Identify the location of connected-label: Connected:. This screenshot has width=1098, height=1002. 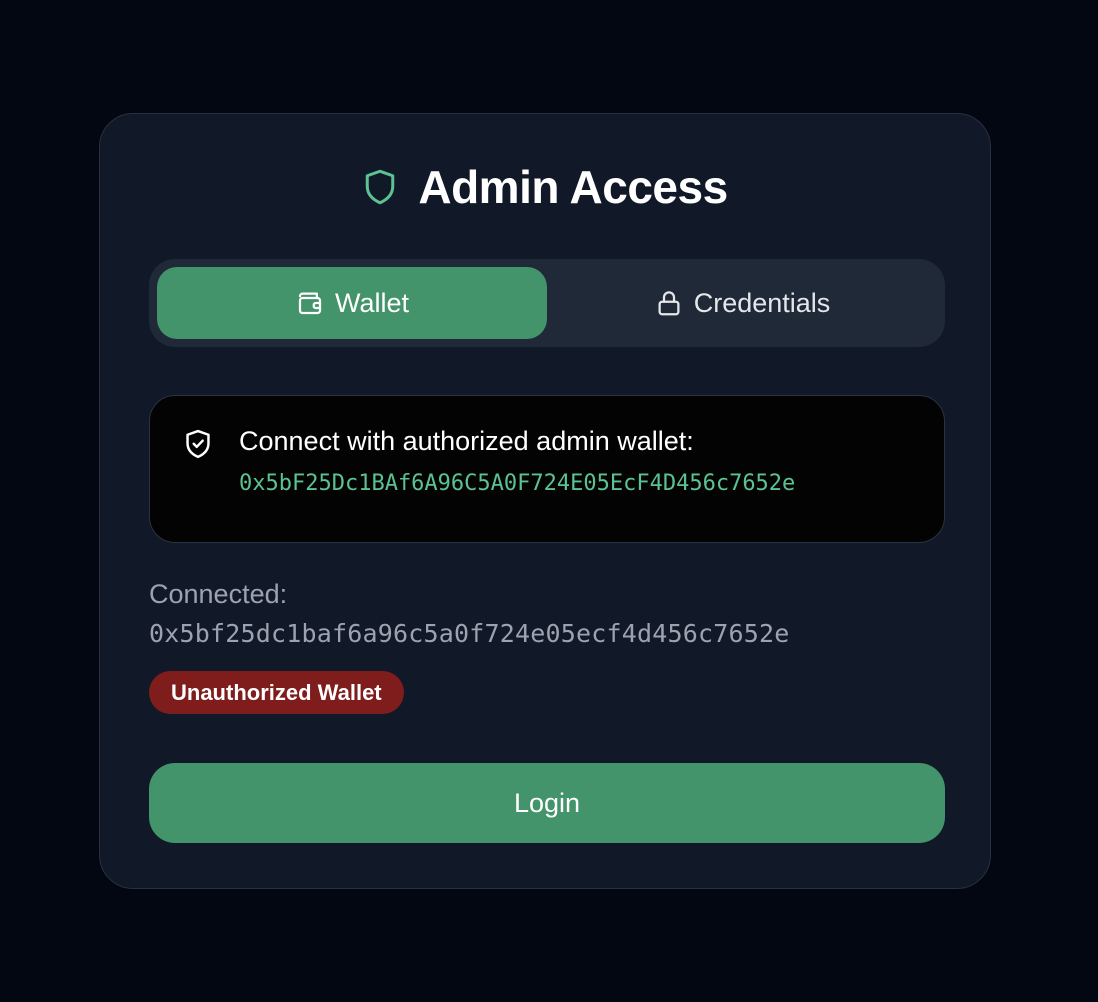
(218, 594).